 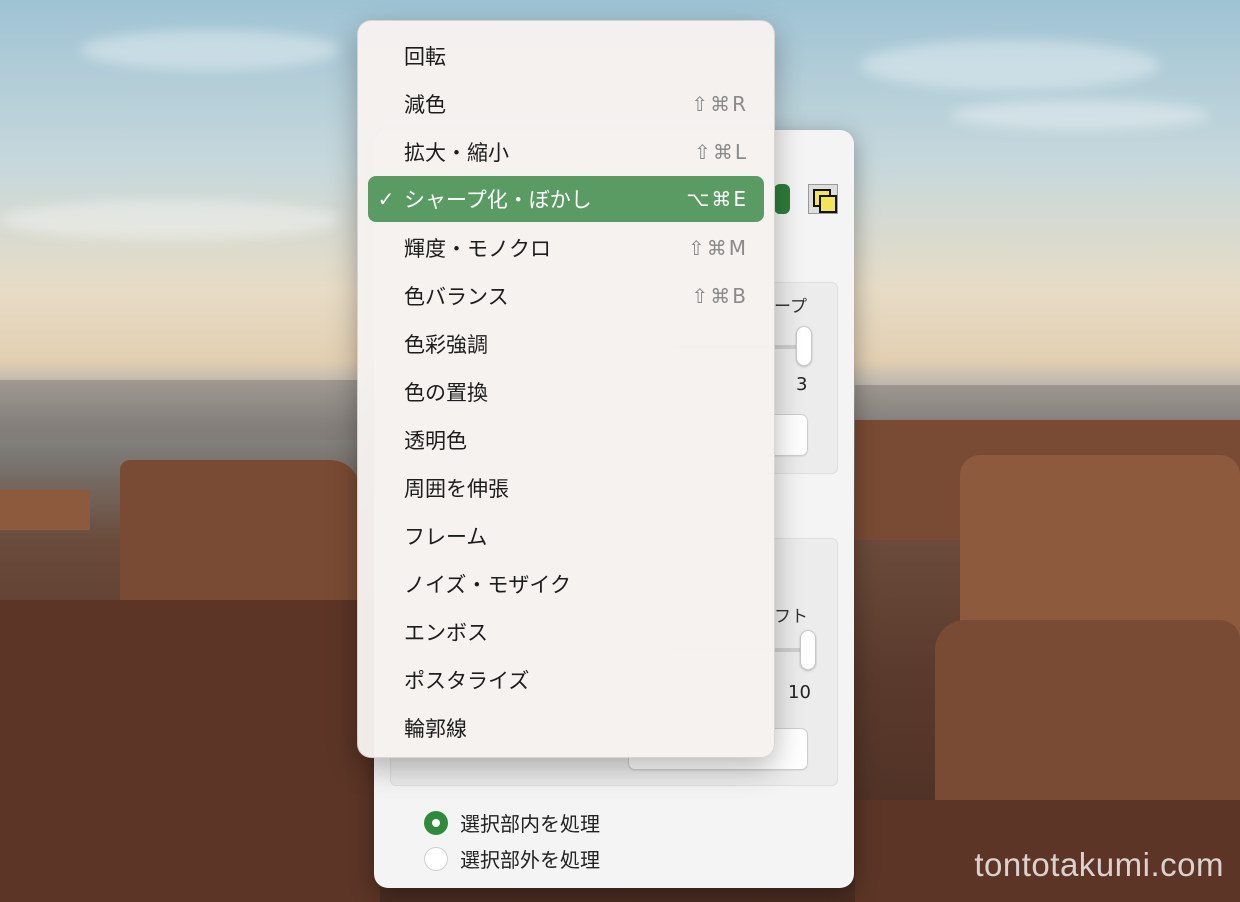 I want to click on menu-item-emboss: エンボス, so click(x=566, y=632).